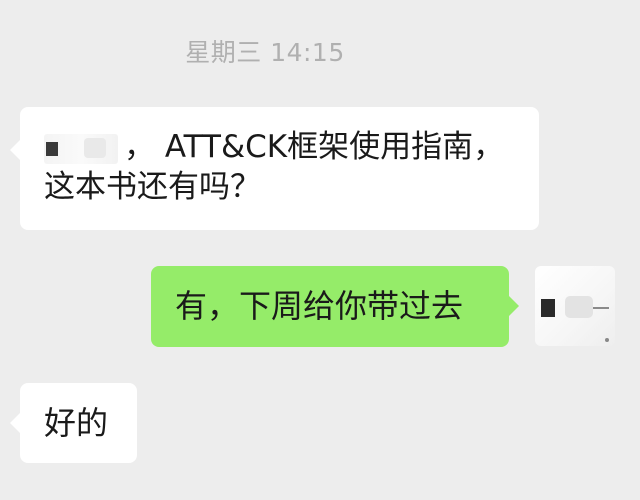 The image size is (640, 500). What do you see at coordinates (81, 148) in the screenshot?
I see `redacted-name` at bounding box center [81, 148].